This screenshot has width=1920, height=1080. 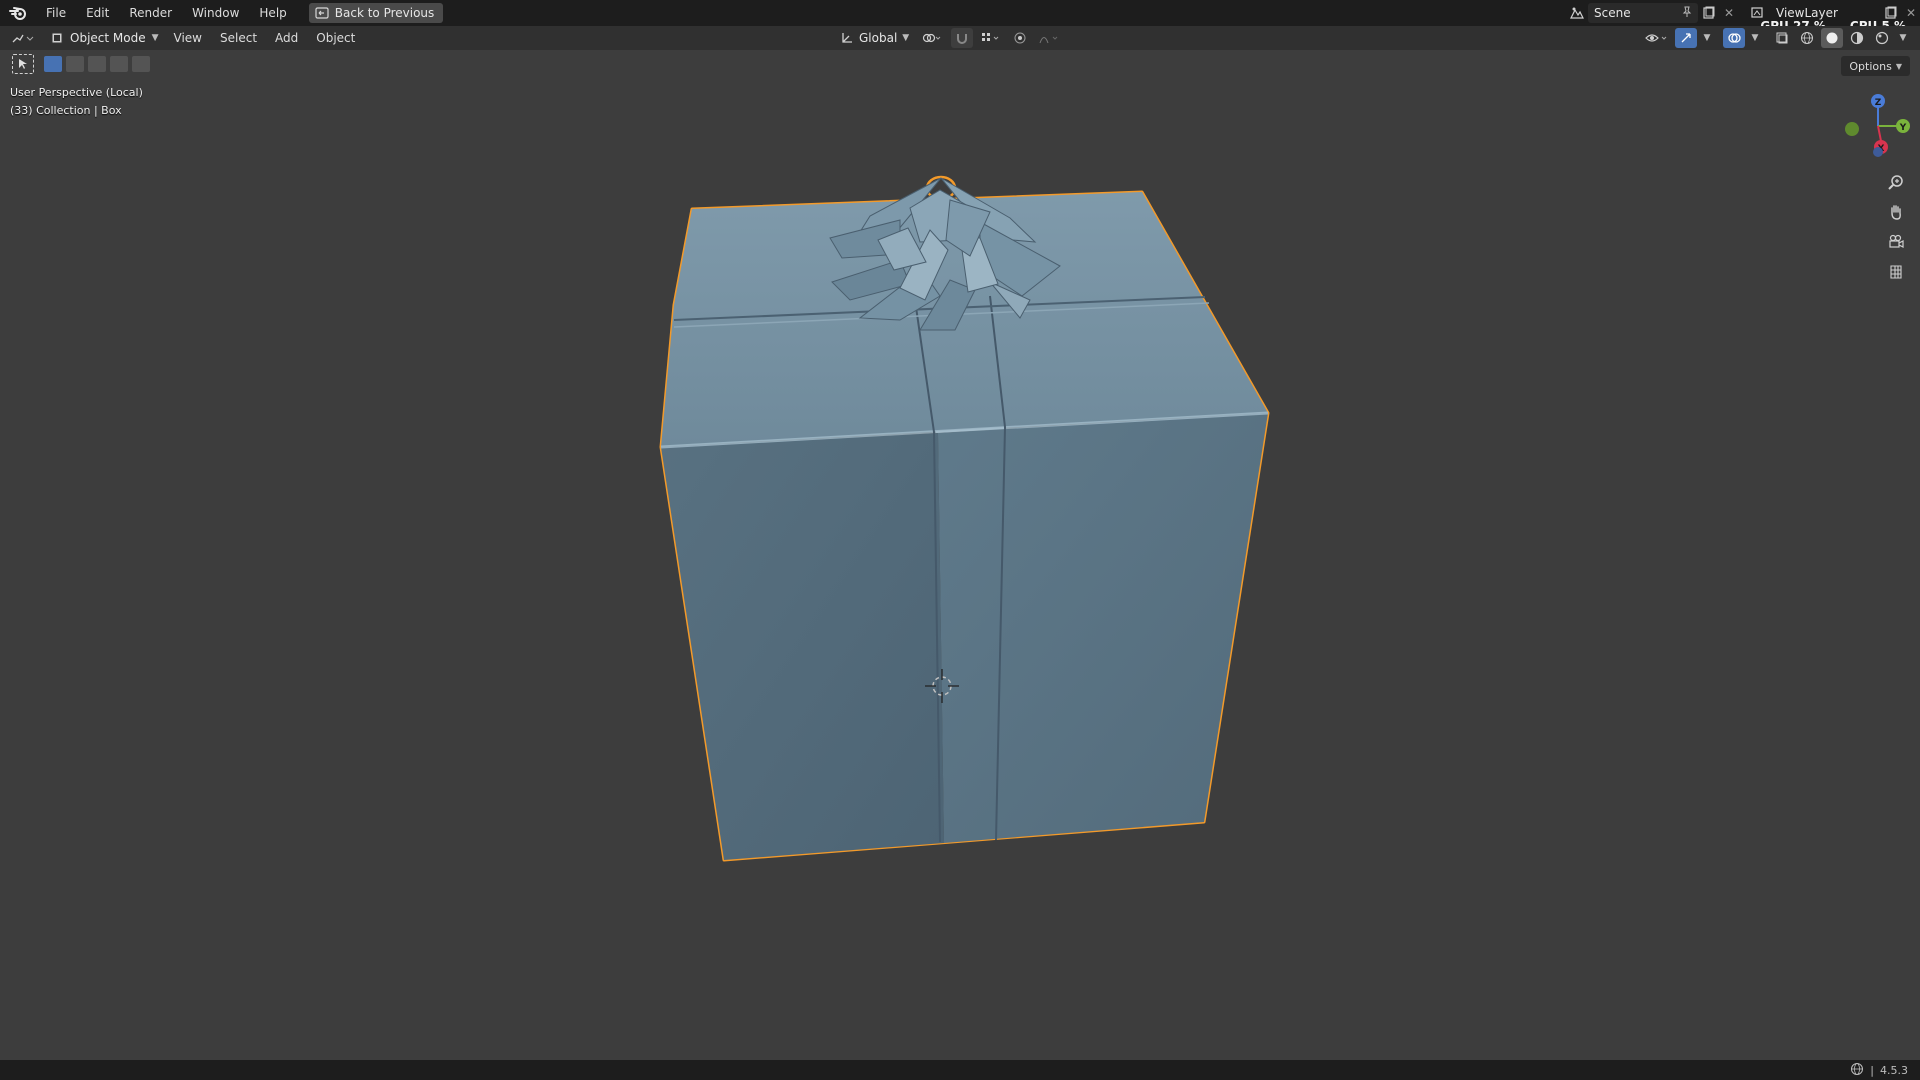 What do you see at coordinates (1896, 182) in the screenshot?
I see `zoom-icon` at bounding box center [1896, 182].